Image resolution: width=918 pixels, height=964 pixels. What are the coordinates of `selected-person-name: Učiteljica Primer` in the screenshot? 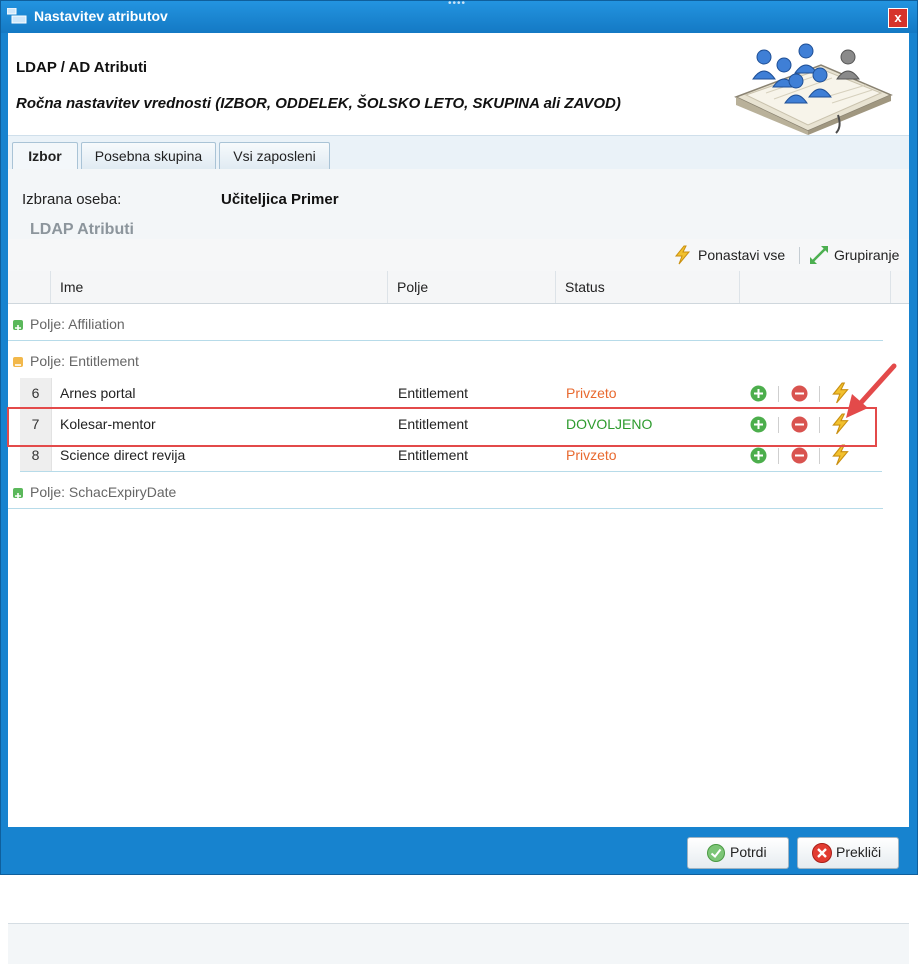 It's located at (280, 199).